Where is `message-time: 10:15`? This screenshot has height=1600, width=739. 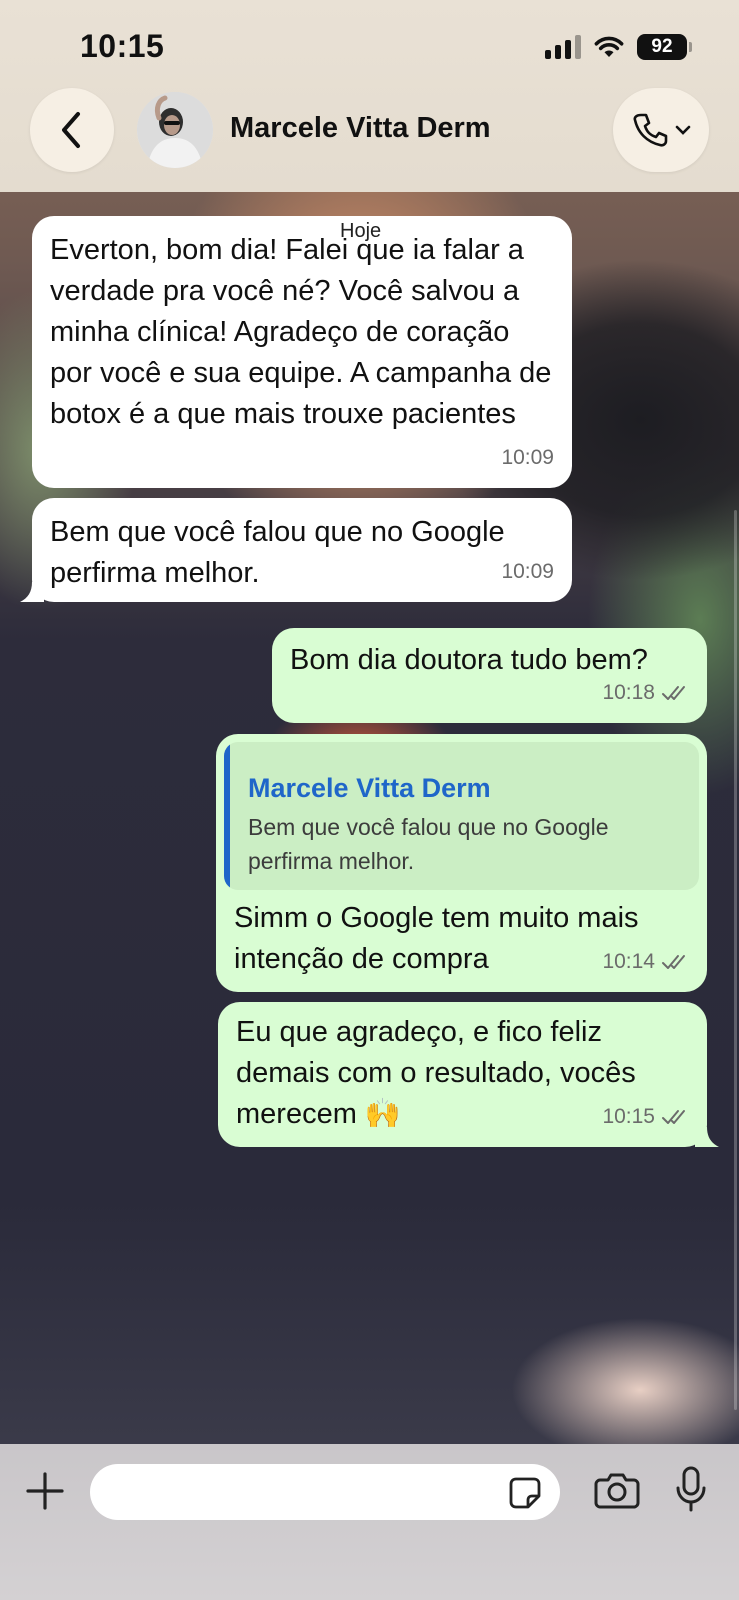
message-time: 10:15 is located at coordinates (645, 1116).